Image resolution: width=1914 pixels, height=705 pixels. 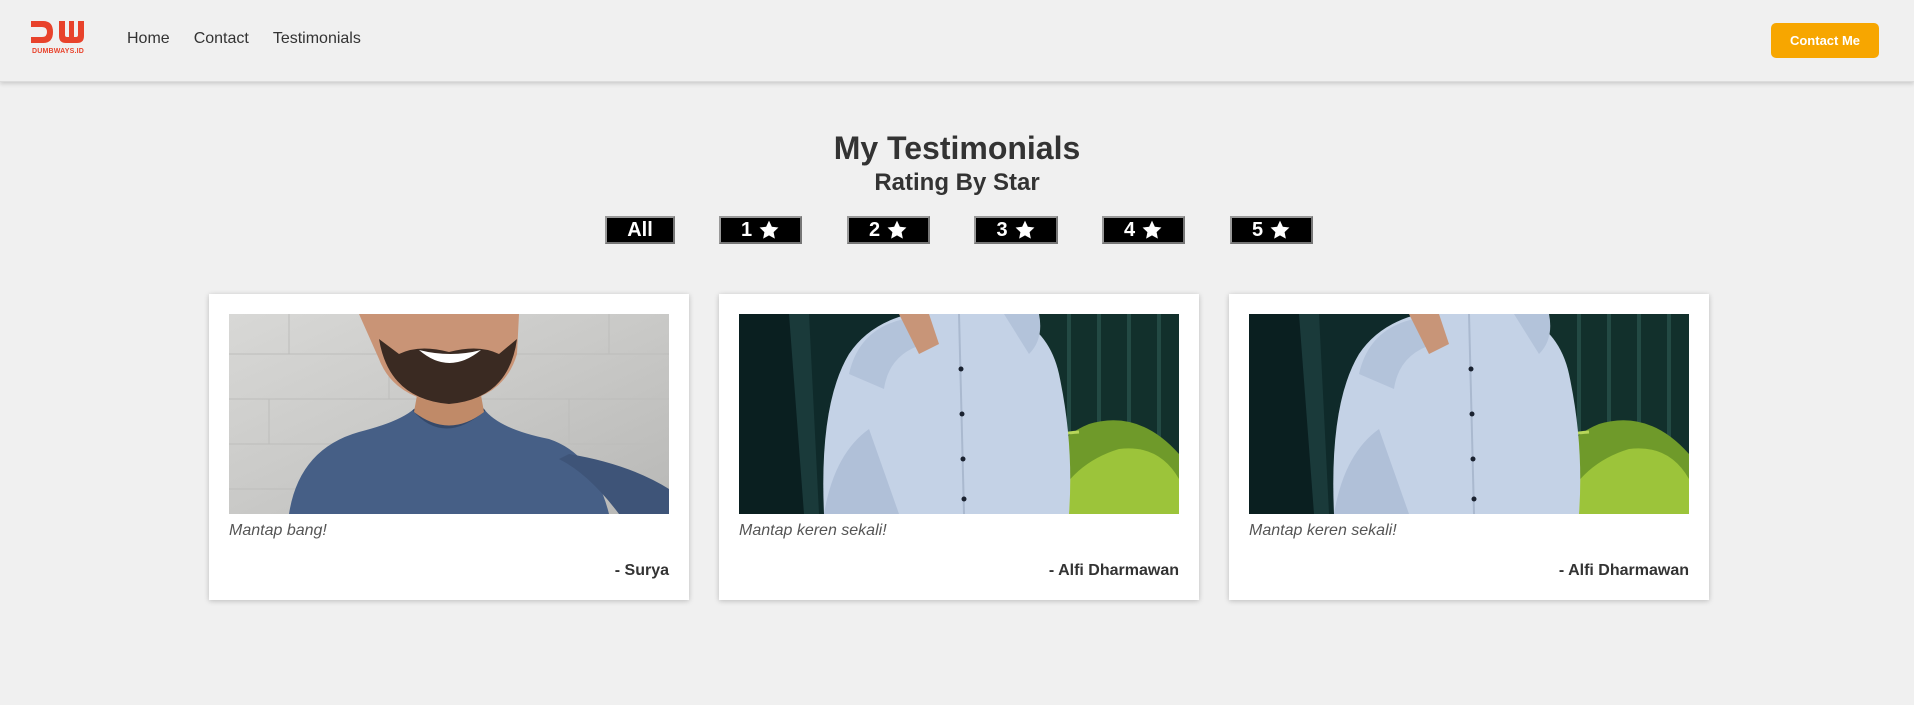 What do you see at coordinates (1257, 229) in the screenshot?
I see `filter-label: 5` at bounding box center [1257, 229].